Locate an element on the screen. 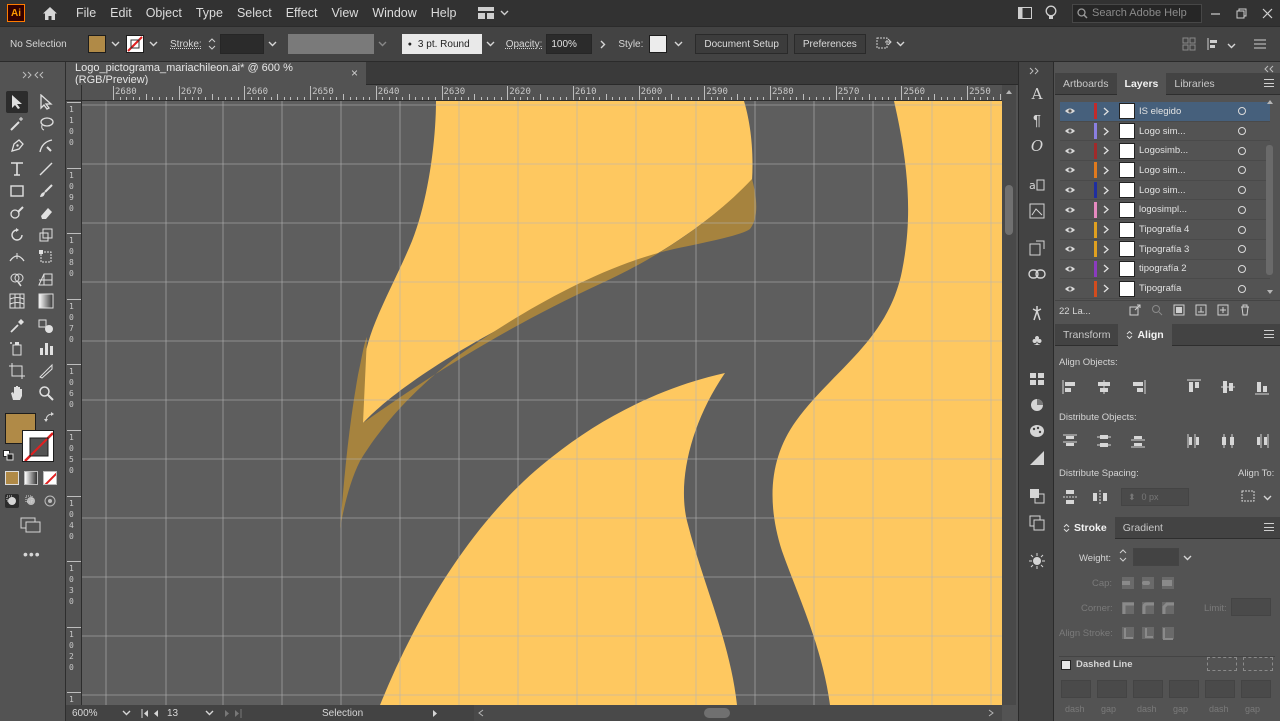 The image size is (1280, 721). distribute-horizontal-center-button is located at coordinates (1228, 441).